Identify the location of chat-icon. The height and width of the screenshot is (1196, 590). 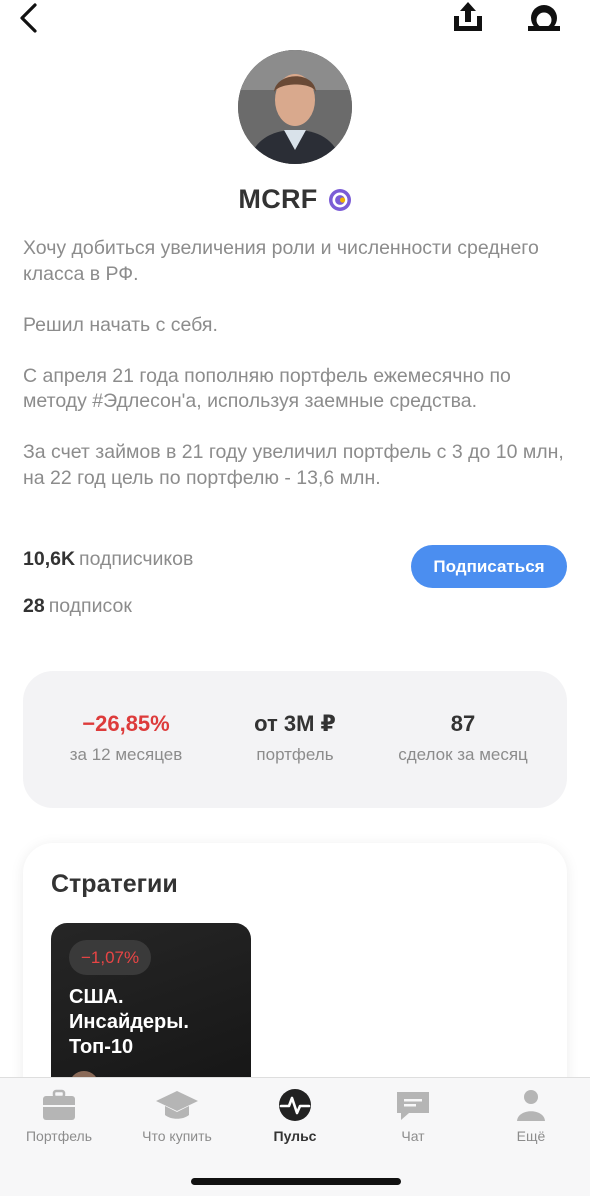
(413, 1106).